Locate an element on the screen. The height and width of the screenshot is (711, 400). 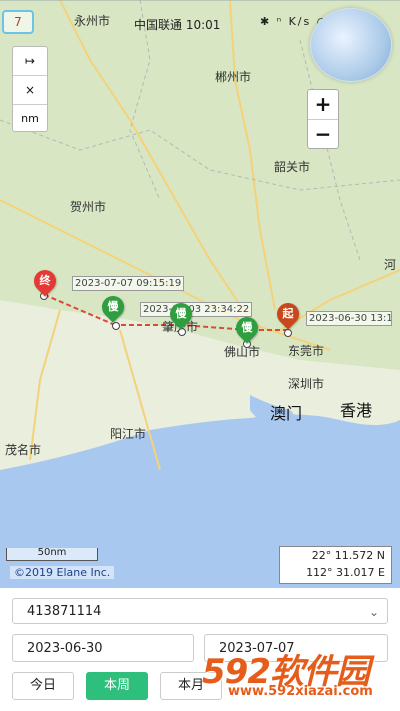
carrier-time: 中国联通 10:01 is located at coordinates (177, 25).